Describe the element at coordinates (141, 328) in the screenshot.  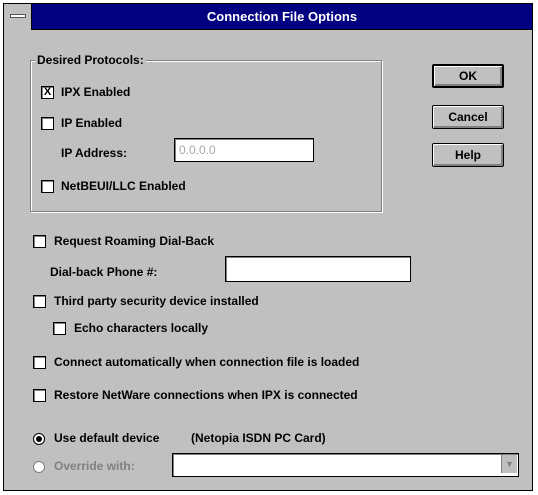
I see `echo-characters-label: Echo characters locally` at that location.